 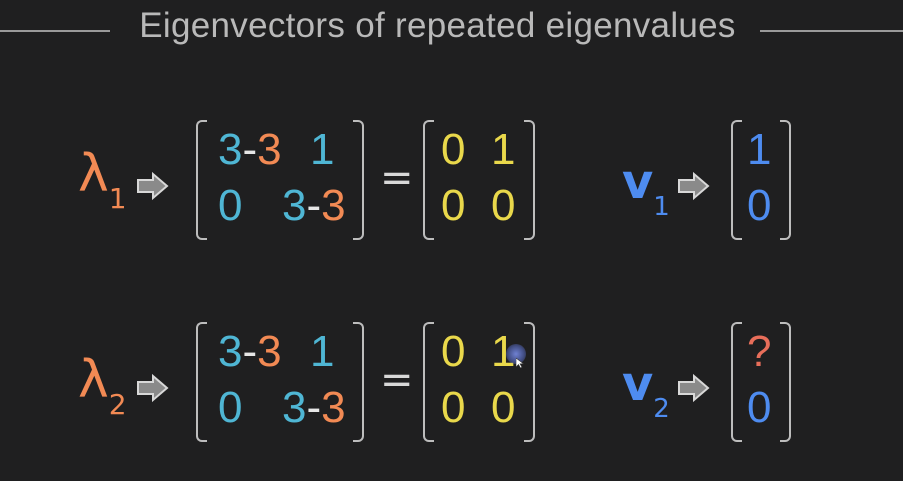 I want to click on left-matrix-1: 3-3 1 0 3-3, so click(x=280, y=179).